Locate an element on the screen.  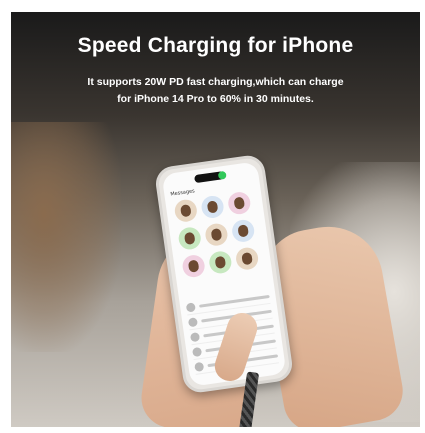
messages-title: Messages is located at coordinates (183, 193).